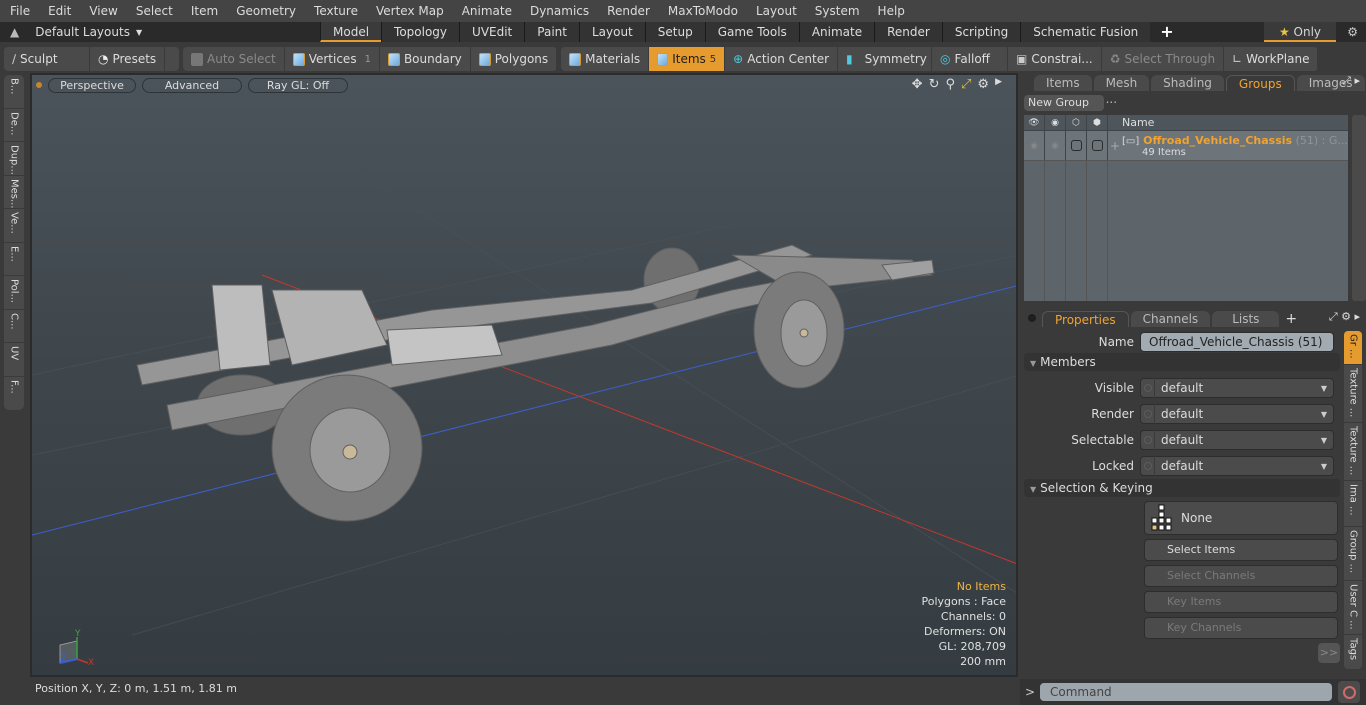 This screenshot has width=1366, height=705. I want to click on menu-dynamics: Dynamics, so click(558, 11).